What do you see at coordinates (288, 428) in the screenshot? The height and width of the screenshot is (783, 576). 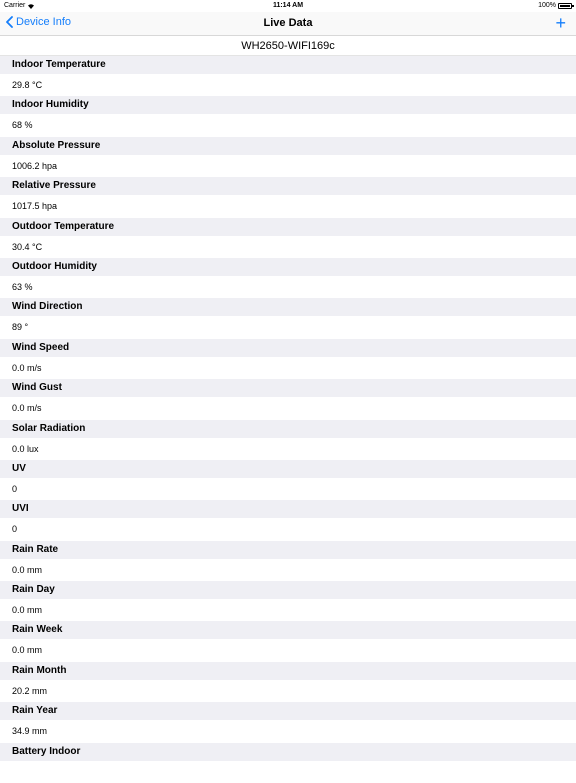 I see `item-label: Solar Radiation` at bounding box center [288, 428].